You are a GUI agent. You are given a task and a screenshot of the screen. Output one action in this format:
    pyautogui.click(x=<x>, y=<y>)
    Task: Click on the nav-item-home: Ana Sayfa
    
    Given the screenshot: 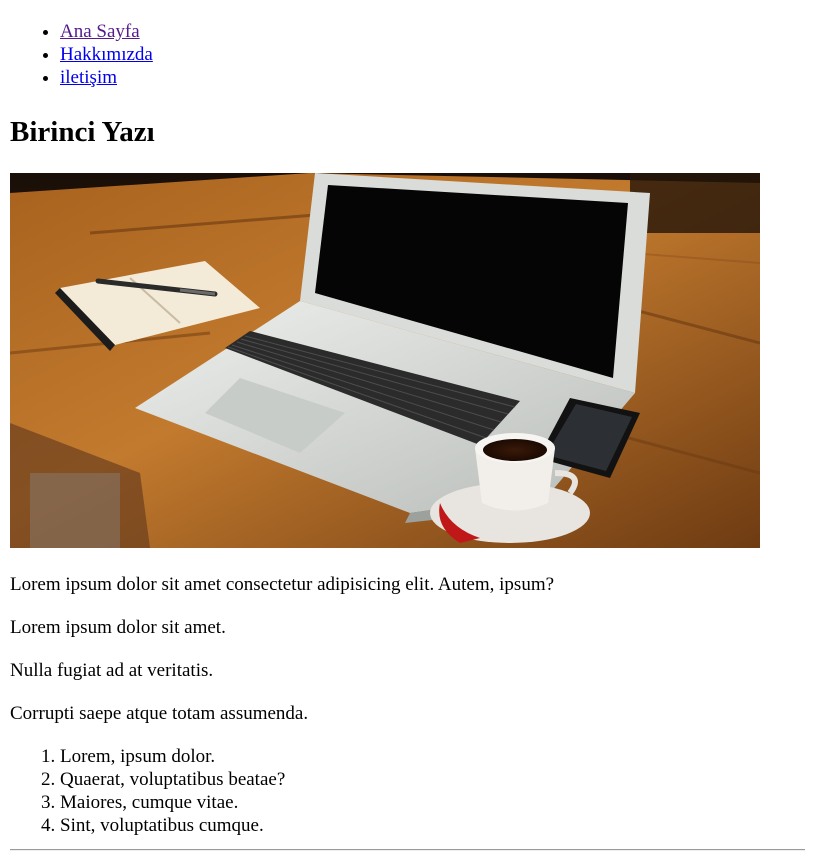 What is the action you would take?
    pyautogui.click(x=106, y=31)
    